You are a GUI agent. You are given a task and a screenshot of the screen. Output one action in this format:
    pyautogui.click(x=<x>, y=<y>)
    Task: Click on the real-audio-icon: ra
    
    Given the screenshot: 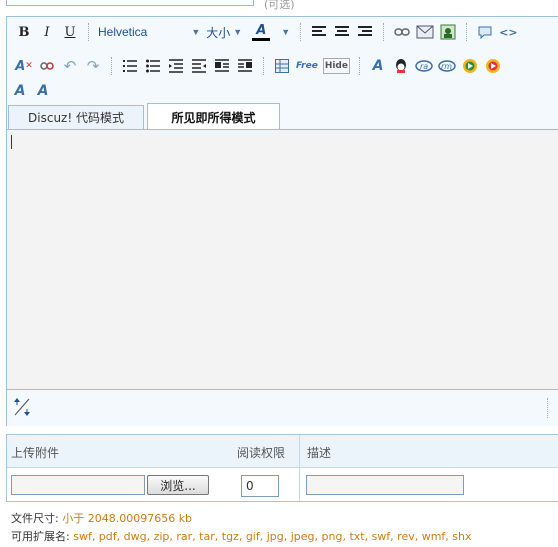 What is the action you would take?
    pyautogui.click(x=424, y=66)
    